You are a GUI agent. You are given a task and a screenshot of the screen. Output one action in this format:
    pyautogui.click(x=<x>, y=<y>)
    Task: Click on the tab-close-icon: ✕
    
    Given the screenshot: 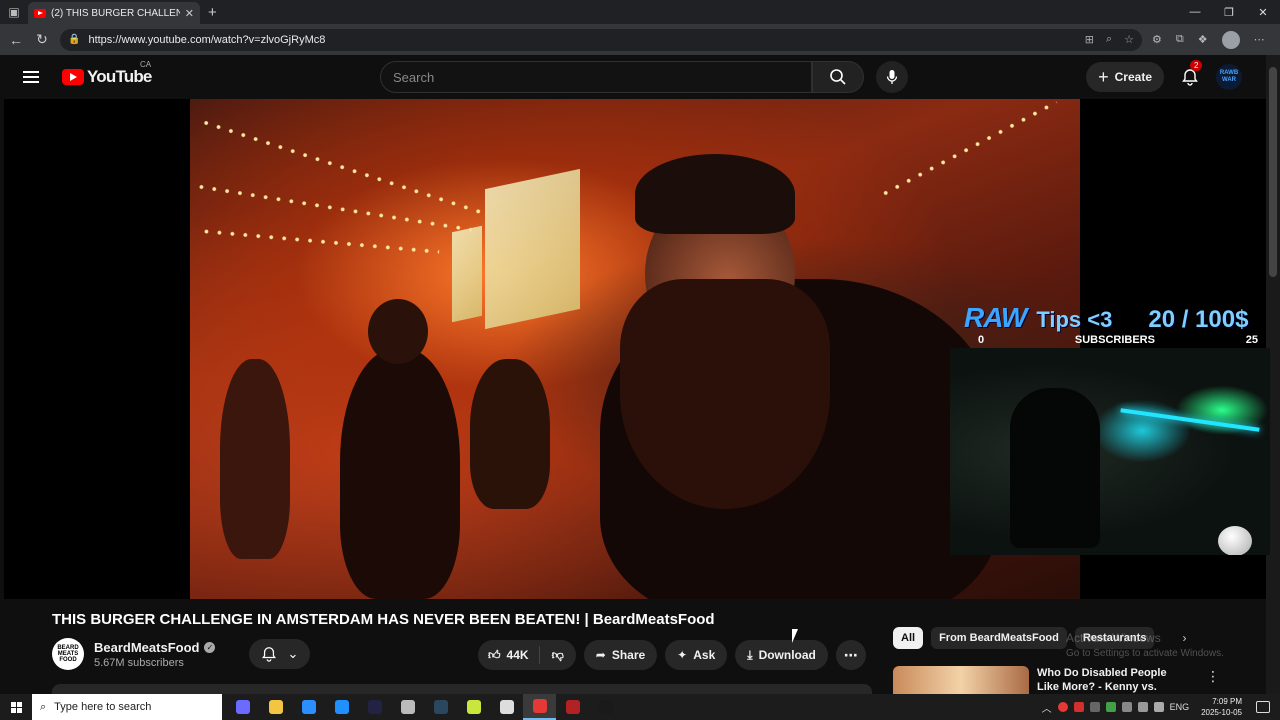 What is the action you would take?
    pyautogui.click(x=189, y=13)
    